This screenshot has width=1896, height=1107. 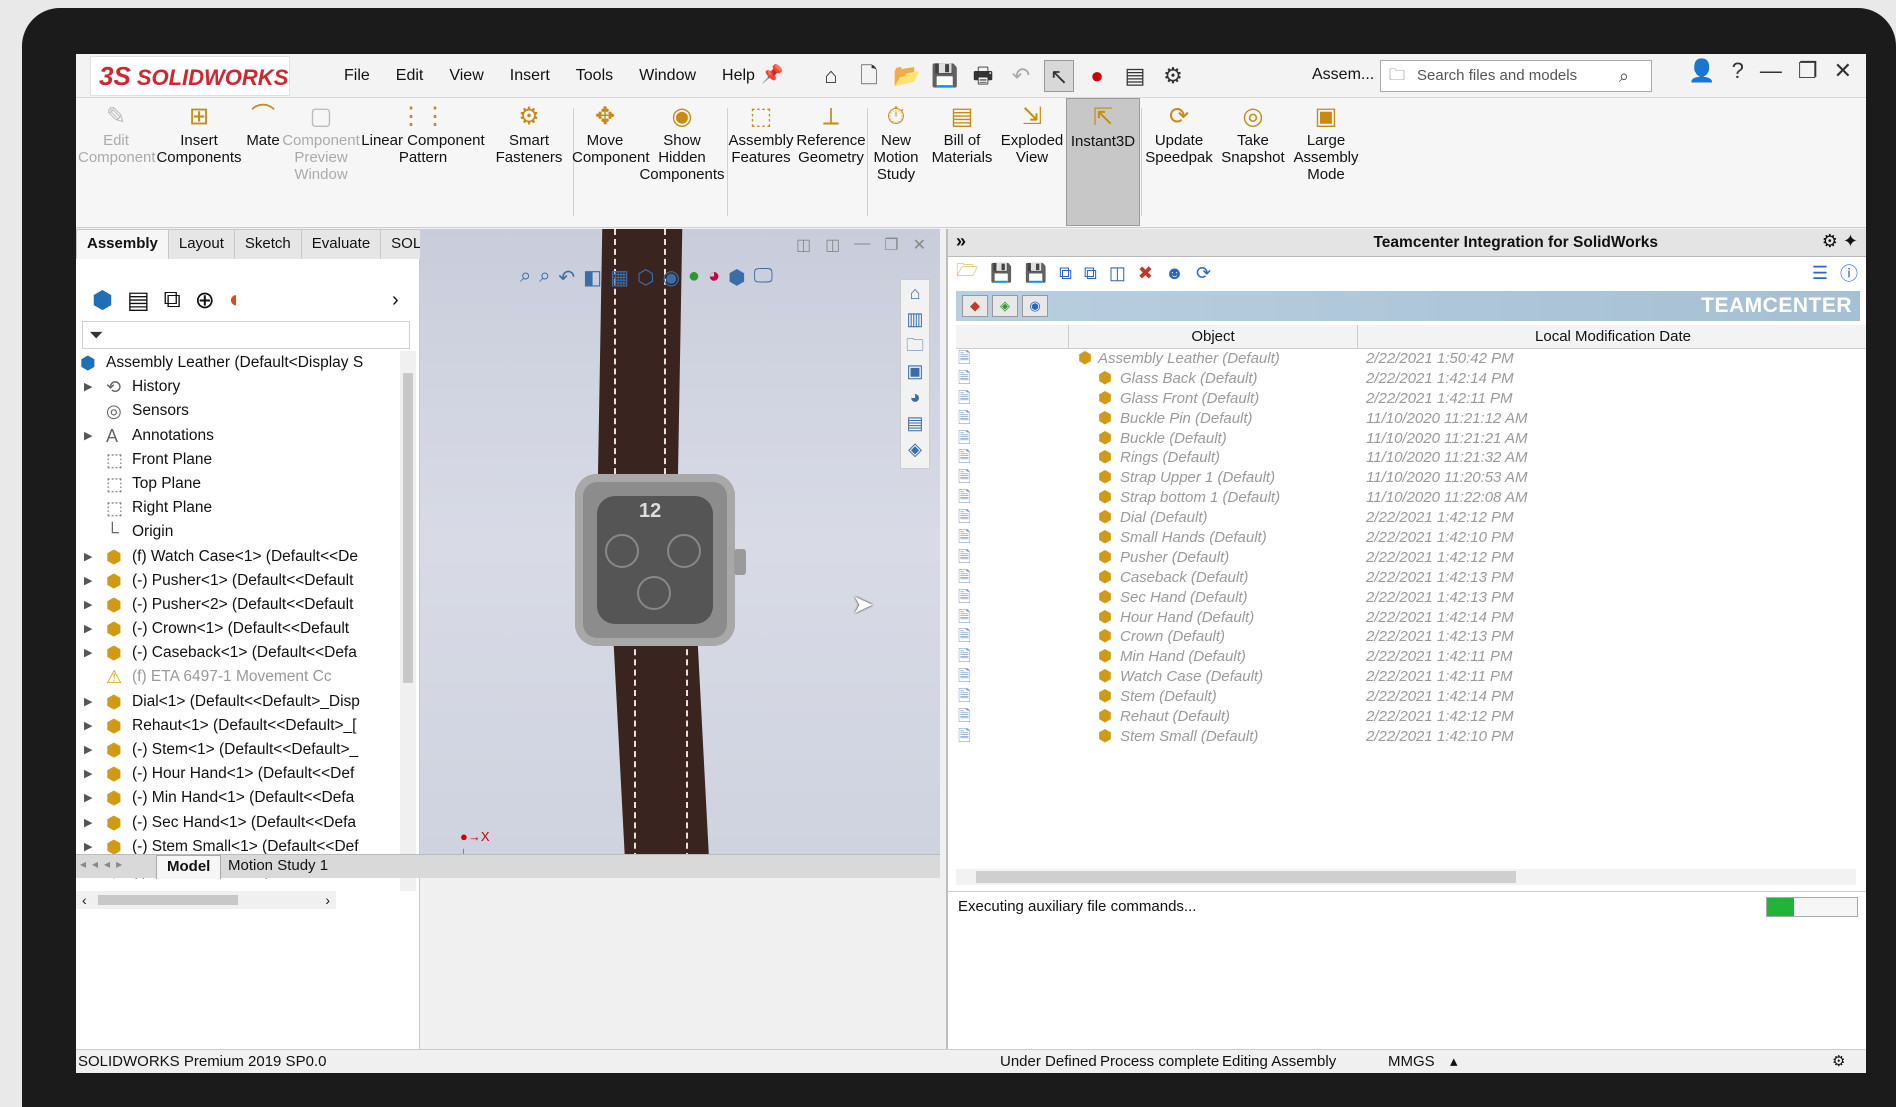 I want to click on menu-item-view: View, so click(x=466, y=76).